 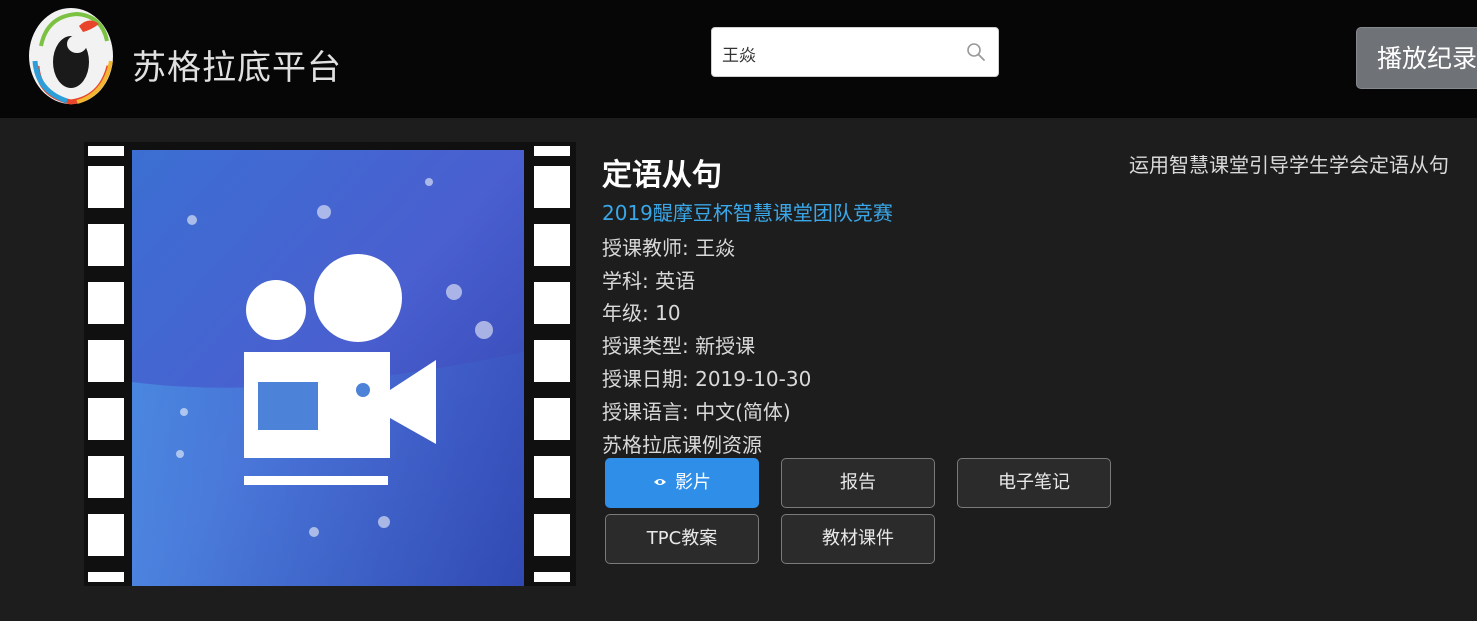 I want to click on lesson-language-info: 授课语言: 中文(简体), so click(x=696, y=412).